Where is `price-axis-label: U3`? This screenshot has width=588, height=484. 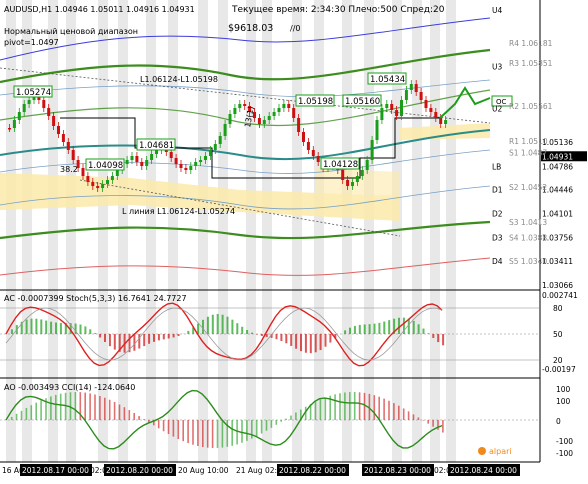 price-axis-label: U3 is located at coordinates (497, 67).